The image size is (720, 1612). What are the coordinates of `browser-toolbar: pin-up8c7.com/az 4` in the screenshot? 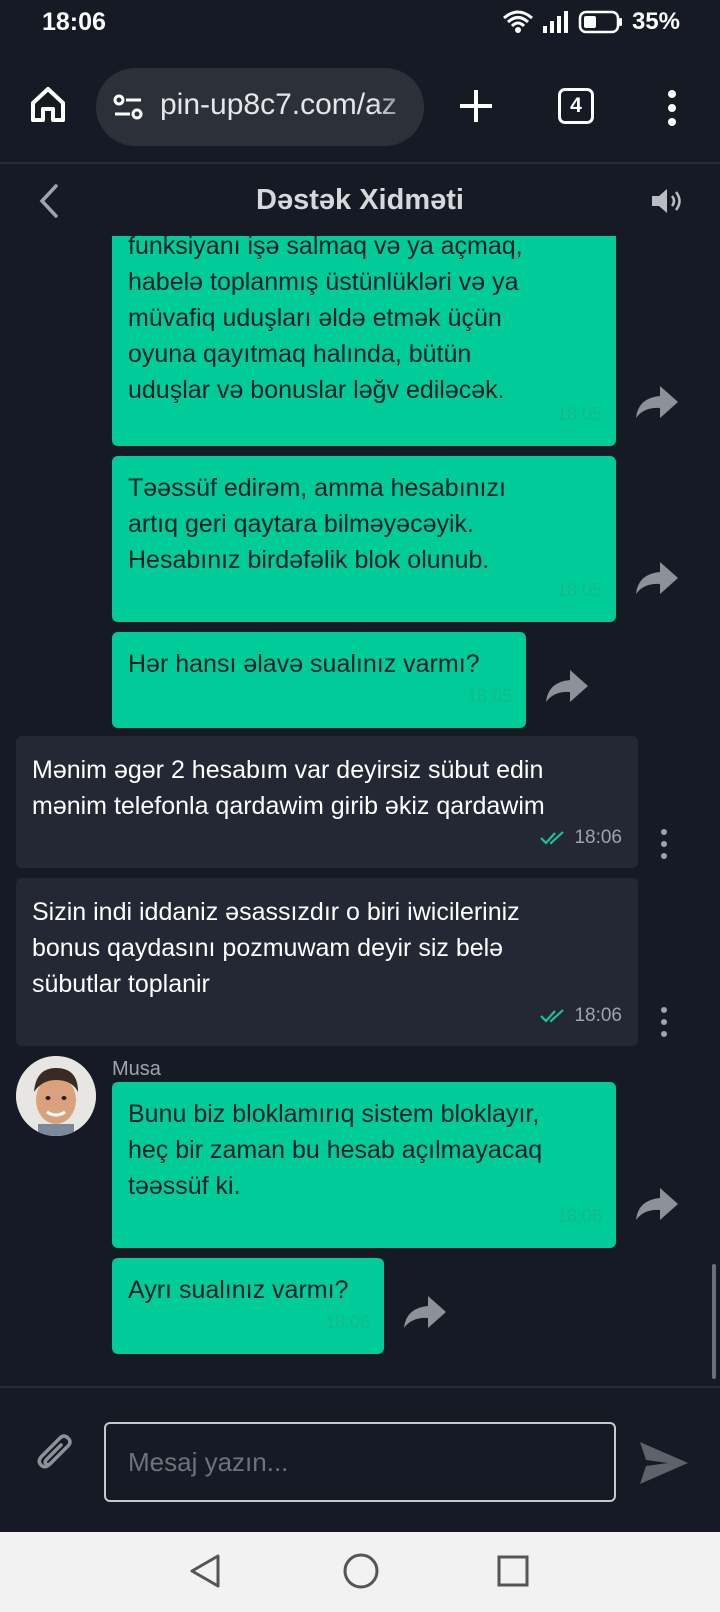 It's located at (360, 104).